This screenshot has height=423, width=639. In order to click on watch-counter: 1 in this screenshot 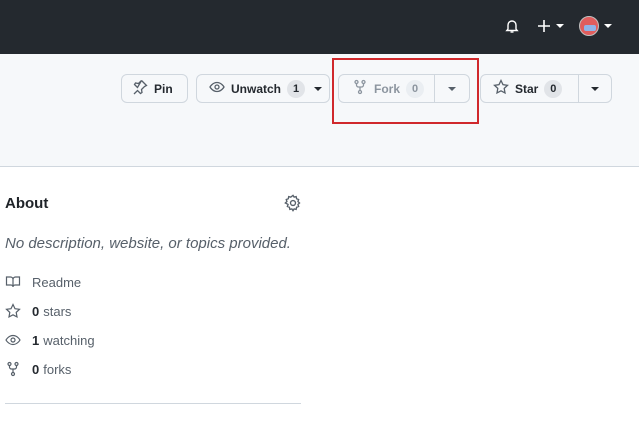, I will do `click(296, 88)`.